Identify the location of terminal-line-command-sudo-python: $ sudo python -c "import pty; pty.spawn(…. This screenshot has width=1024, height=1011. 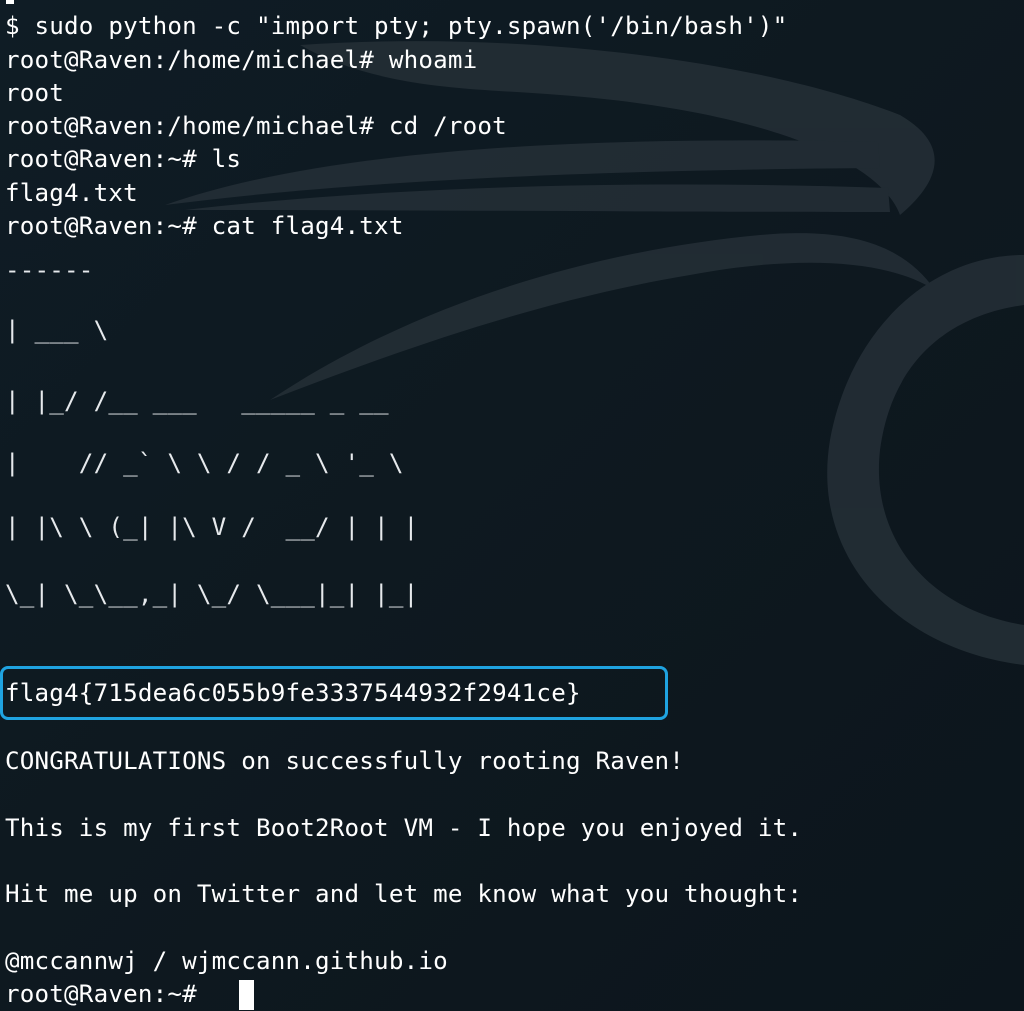
(396, 26).